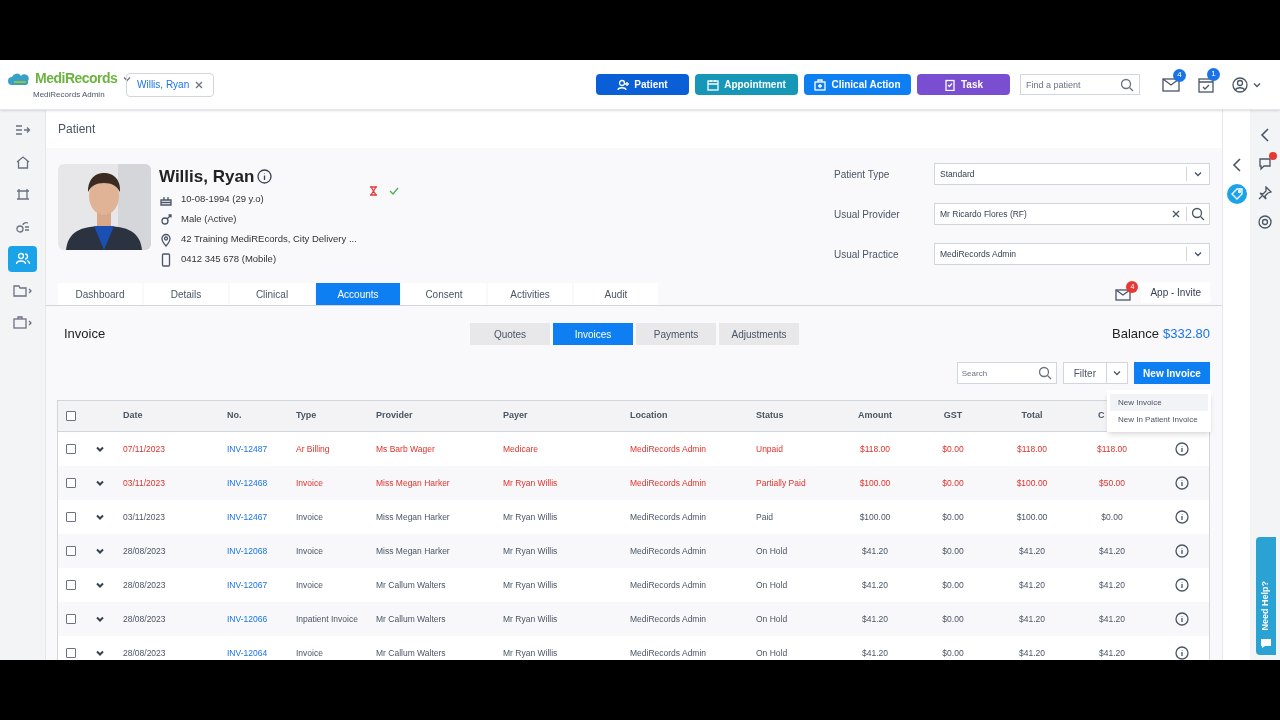  What do you see at coordinates (1112, 483) in the screenshot?
I see `table-cell-text: $50.00` at bounding box center [1112, 483].